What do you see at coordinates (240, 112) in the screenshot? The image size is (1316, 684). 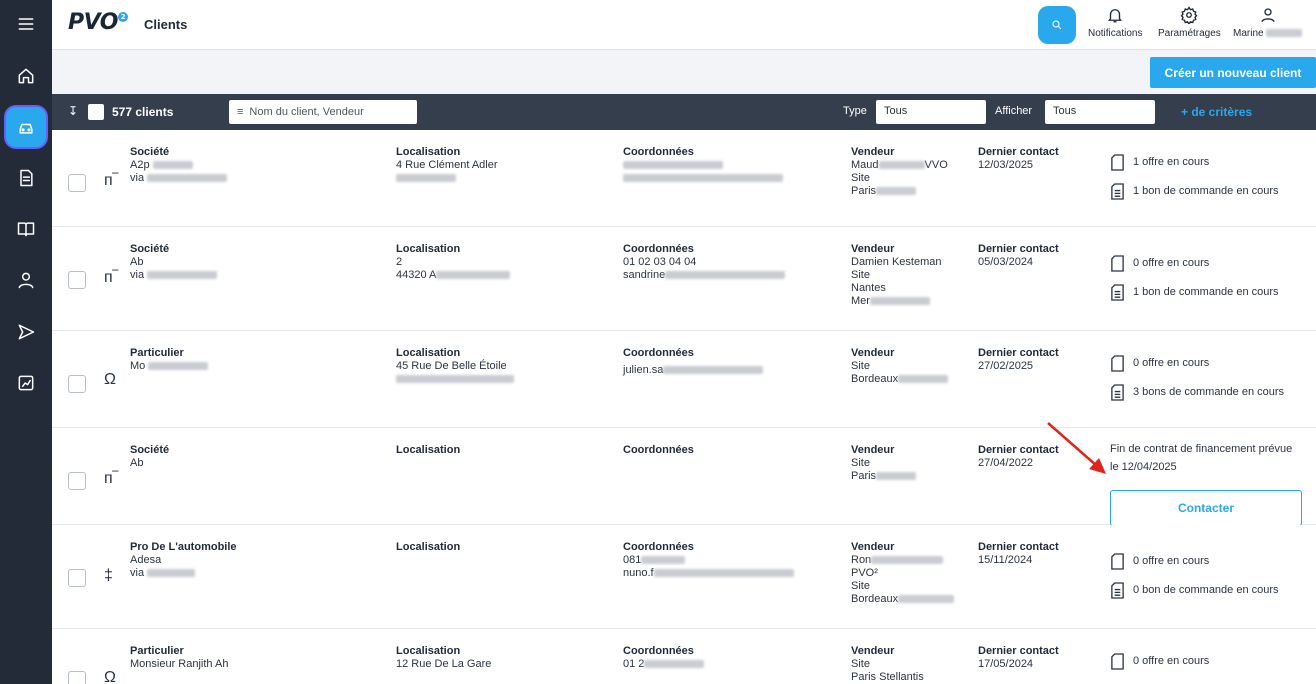 I see `filter-icon: ≡` at bounding box center [240, 112].